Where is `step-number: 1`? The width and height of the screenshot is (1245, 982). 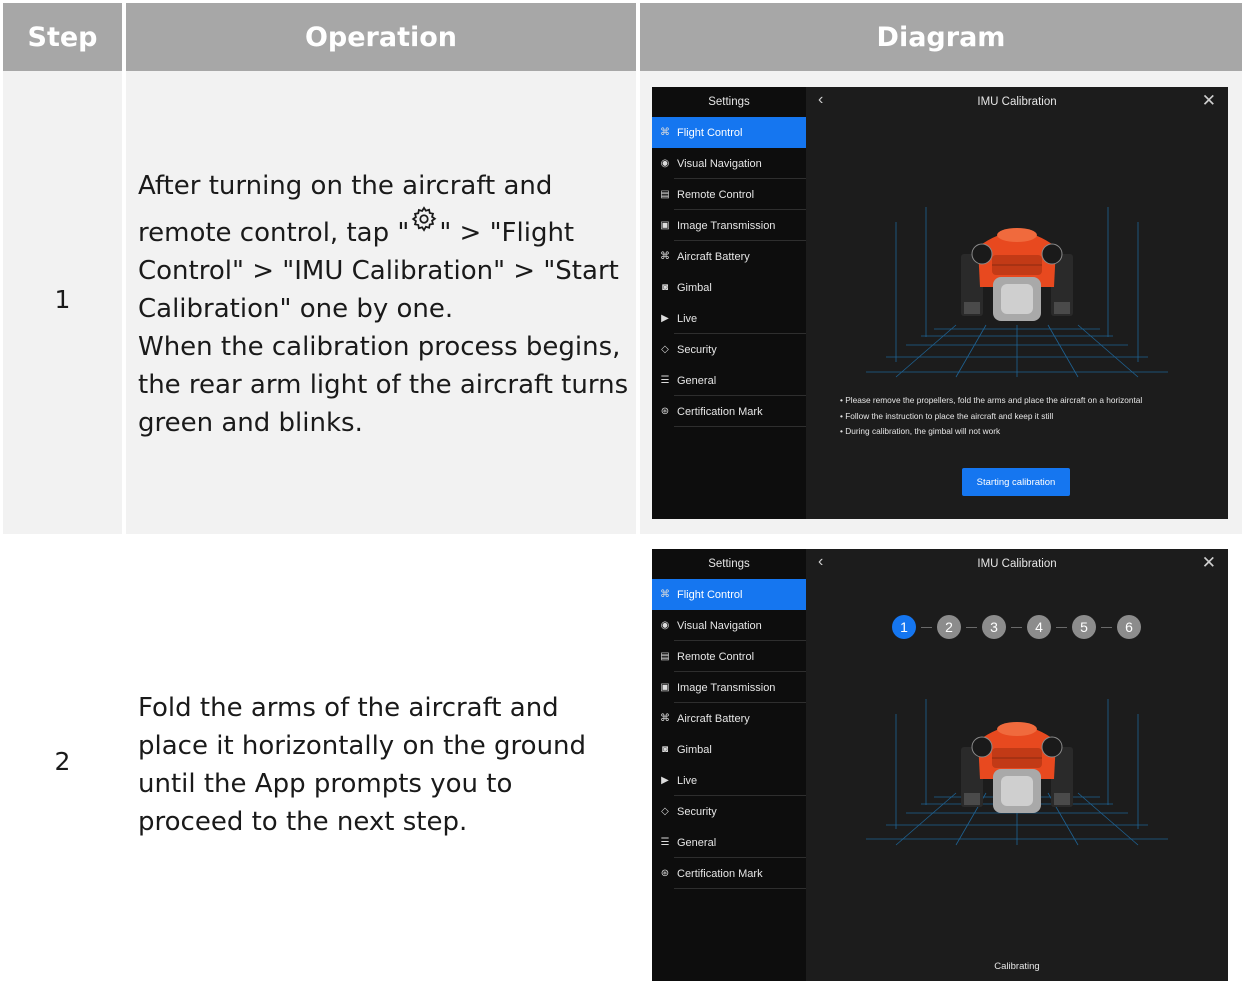 step-number: 1 is located at coordinates (62, 299).